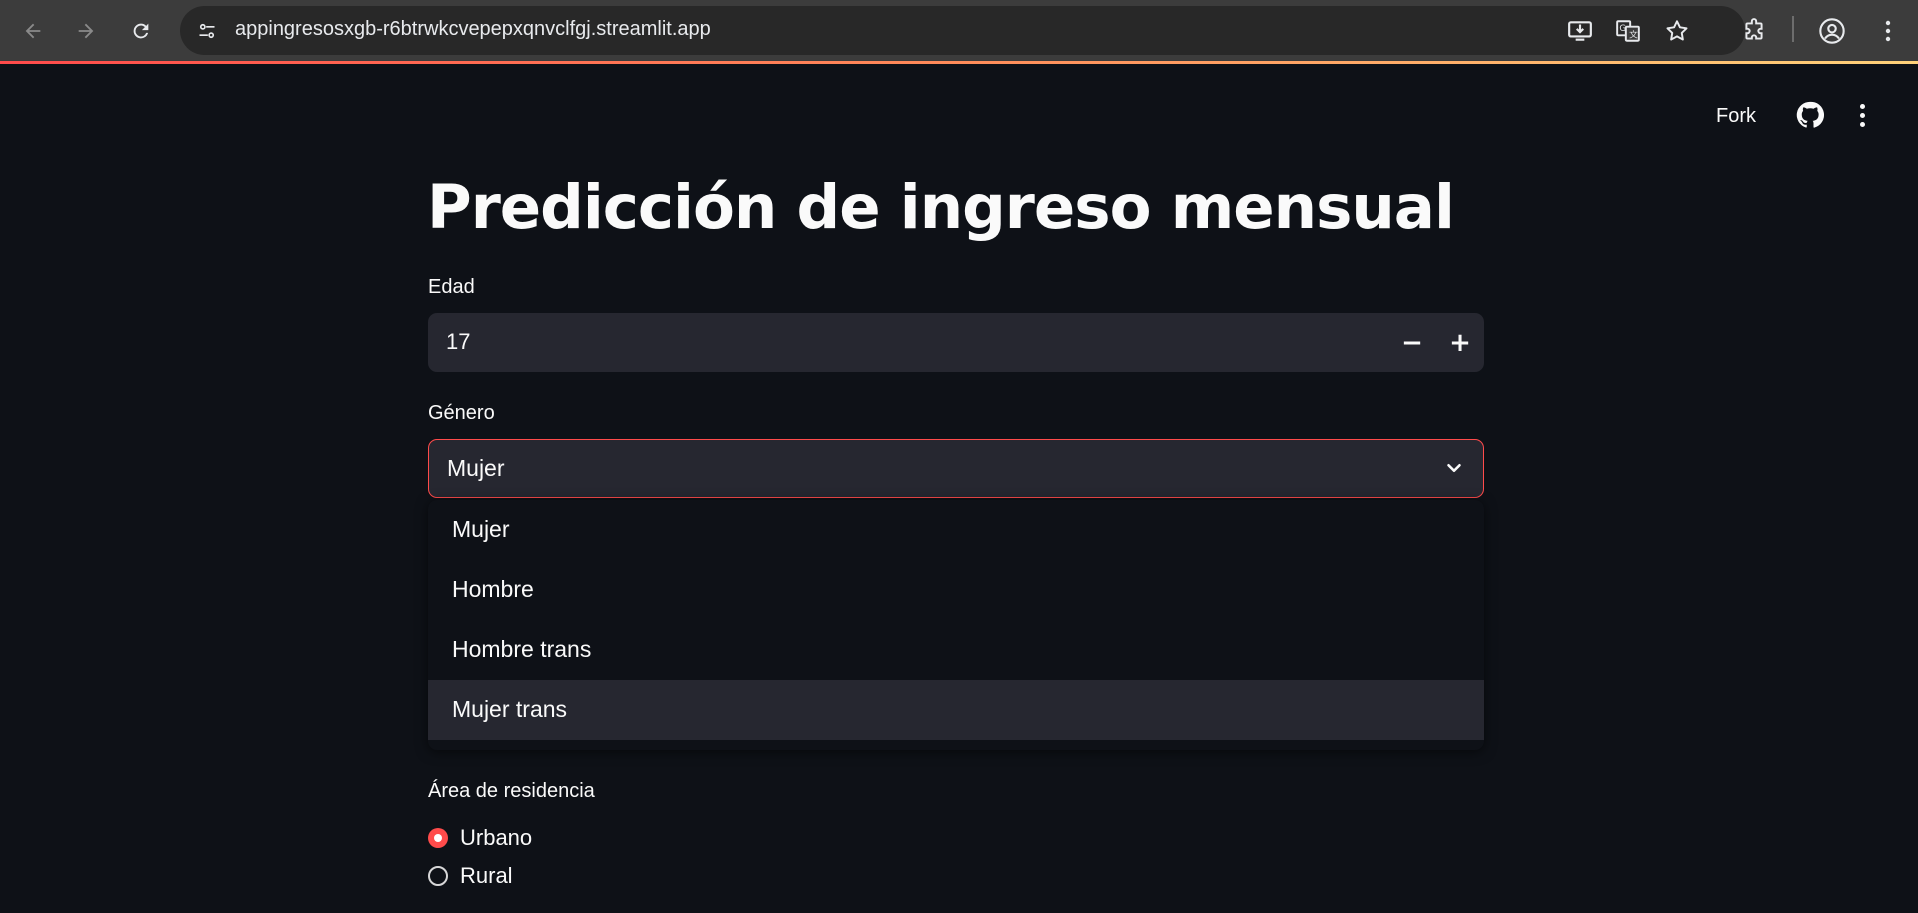 This screenshot has width=1918, height=913. What do you see at coordinates (956, 590) in the screenshot?
I see `option-hombre: Hombre` at bounding box center [956, 590].